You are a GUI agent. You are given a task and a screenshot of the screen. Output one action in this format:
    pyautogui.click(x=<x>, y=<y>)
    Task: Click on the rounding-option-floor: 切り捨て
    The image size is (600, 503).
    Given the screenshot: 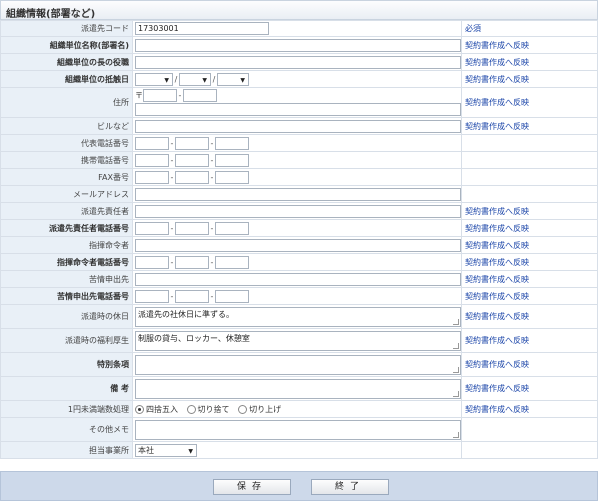 What is the action you would take?
    pyautogui.click(x=208, y=409)
    